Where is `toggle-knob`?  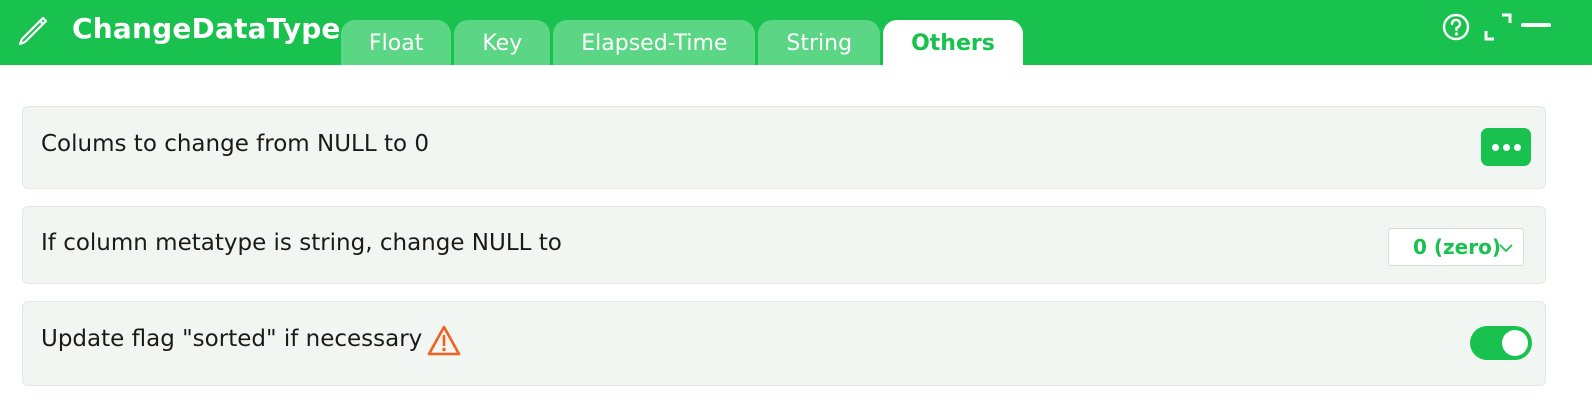
toggle-knob is located at coordinates (1515, 343).